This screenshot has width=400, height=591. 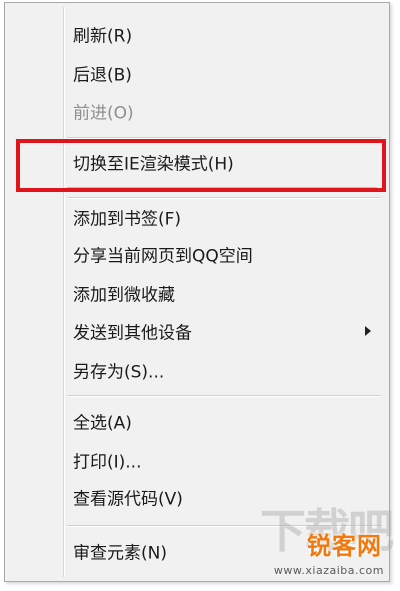 What do you see at coordinates (103, 113) in the screenshot?
I see `menu-item-label: 前进(O)` at bounding box center [103, 113].